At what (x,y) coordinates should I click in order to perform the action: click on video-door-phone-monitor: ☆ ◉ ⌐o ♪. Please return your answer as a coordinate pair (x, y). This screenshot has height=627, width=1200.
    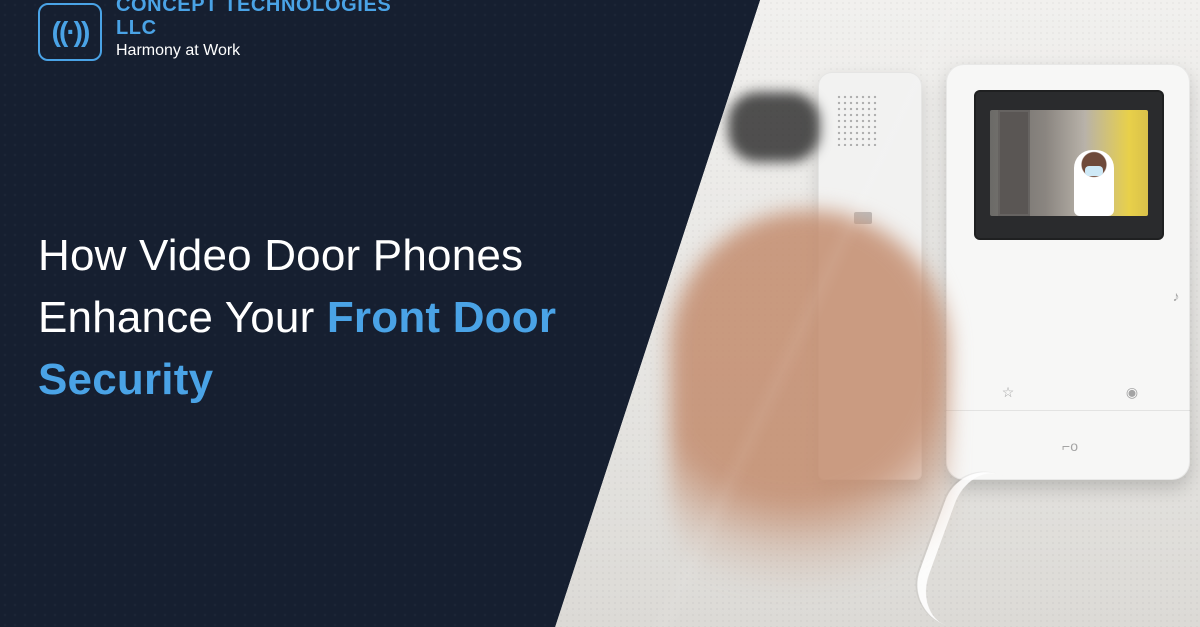
    Looking at the image, I should click on (1068, 272).